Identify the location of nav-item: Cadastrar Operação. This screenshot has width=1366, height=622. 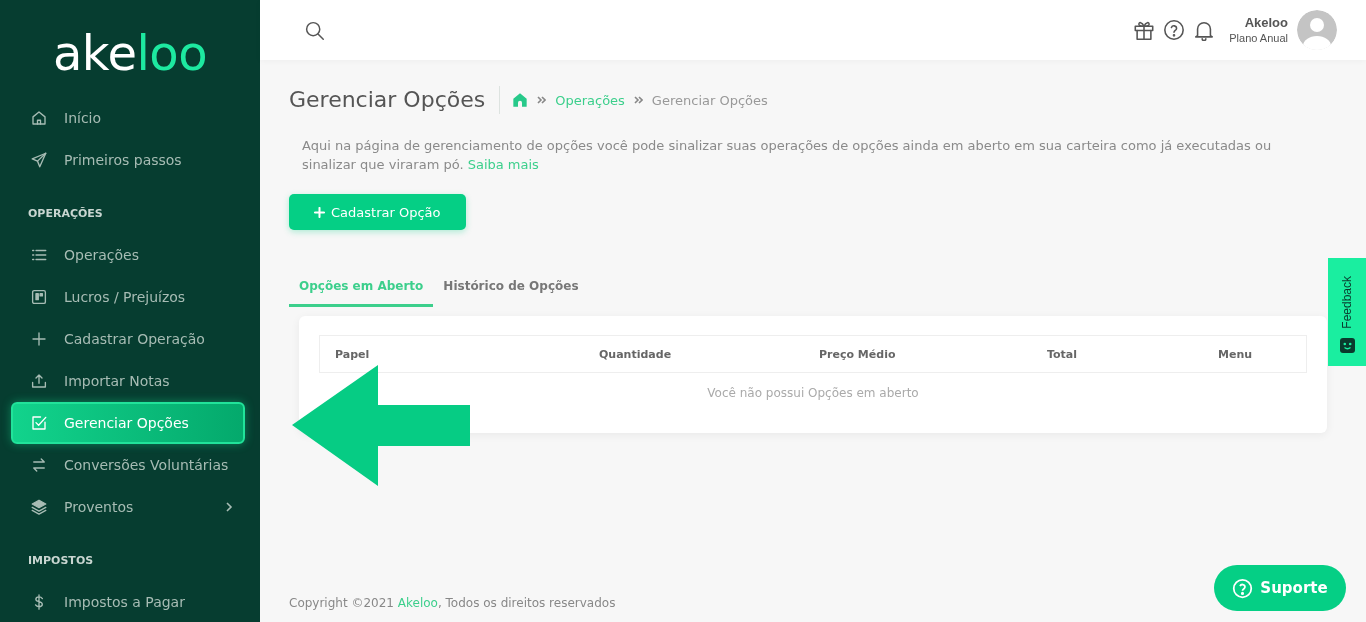
(128, 339).